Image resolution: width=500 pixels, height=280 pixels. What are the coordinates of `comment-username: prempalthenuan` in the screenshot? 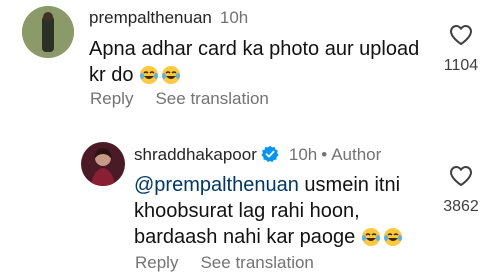 It's located at (150, 17).